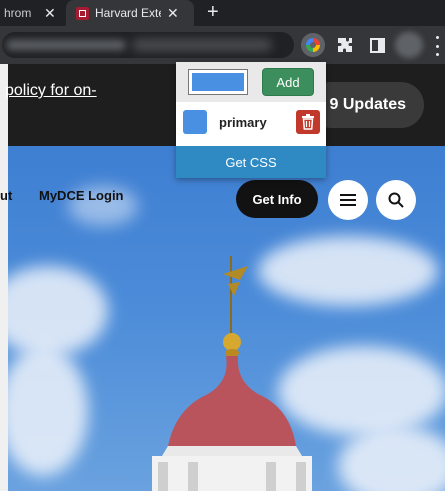 The image size is (445, 491). I want to click on tab-title: Harvard Exte, so click(128, 13).